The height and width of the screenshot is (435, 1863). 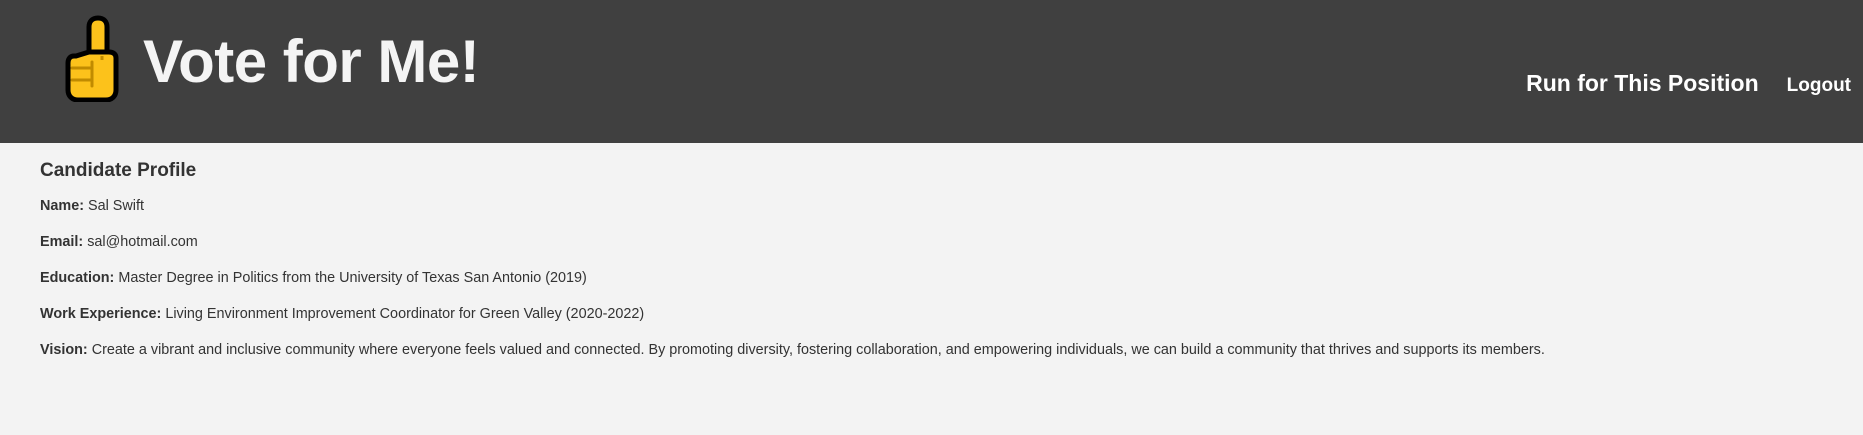 What do you see at coordinates (92, 58) in the screenshot?
I see `pointing-up-hand-icon` at bounding box center [92, 58].